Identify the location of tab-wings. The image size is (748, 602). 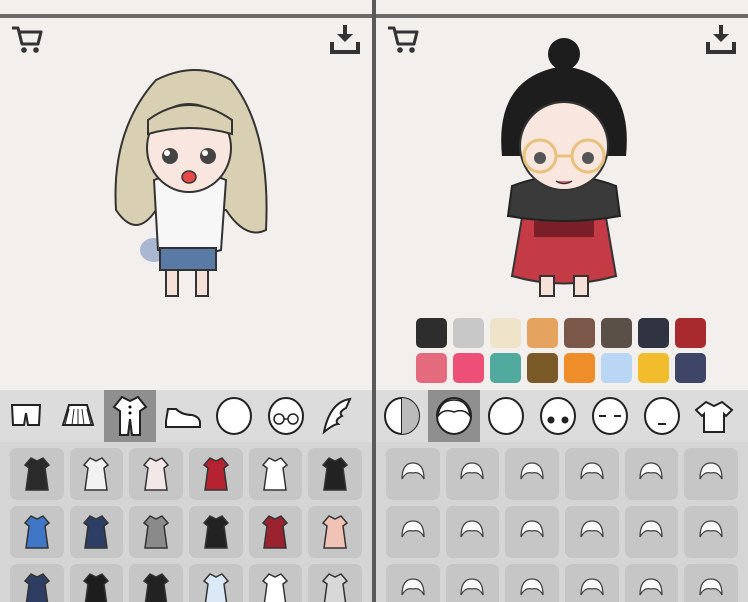
(338, 416).